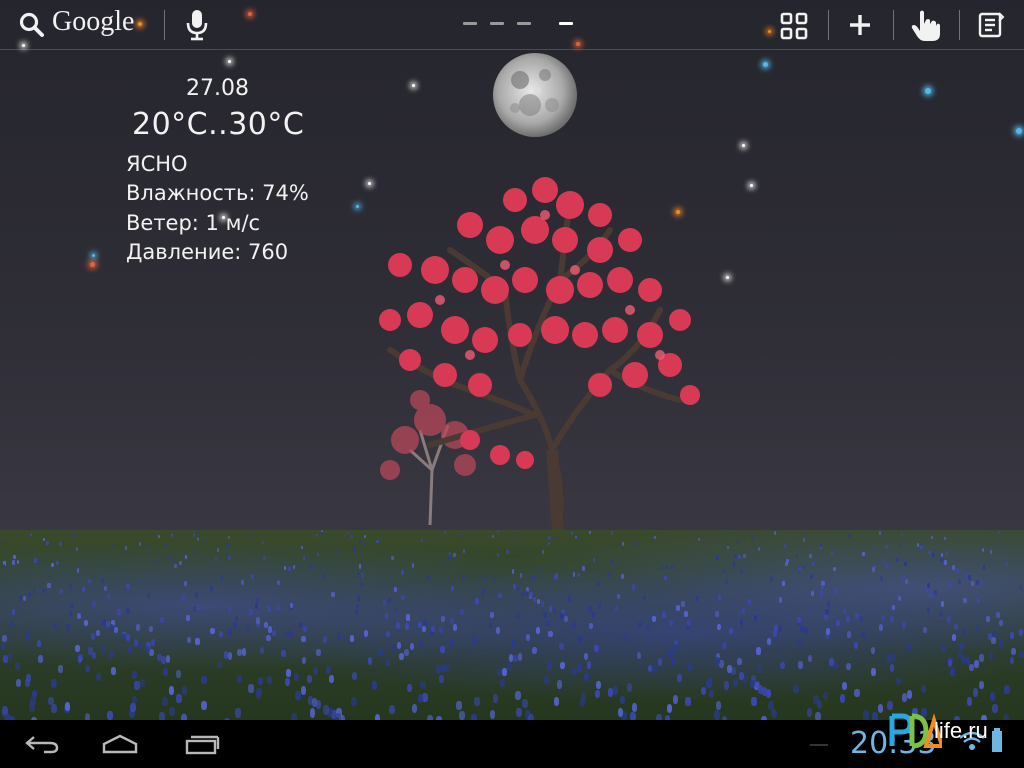 Image resolution: width=1024 pixels, height=768 pixels. What do you see at coordinates (991, 25) in the screenshot?
I see `edit-notes-icon` at bounding box center [991, 25].